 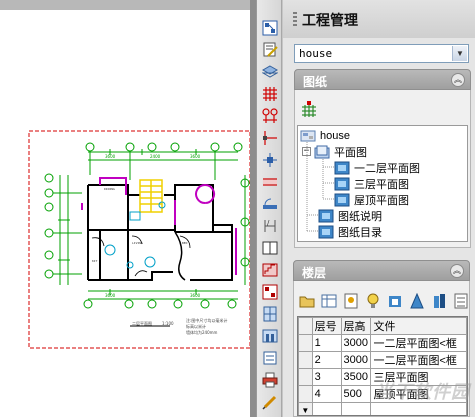 I want to click on watermark: 当下软件园, so click(x=422, y=392).